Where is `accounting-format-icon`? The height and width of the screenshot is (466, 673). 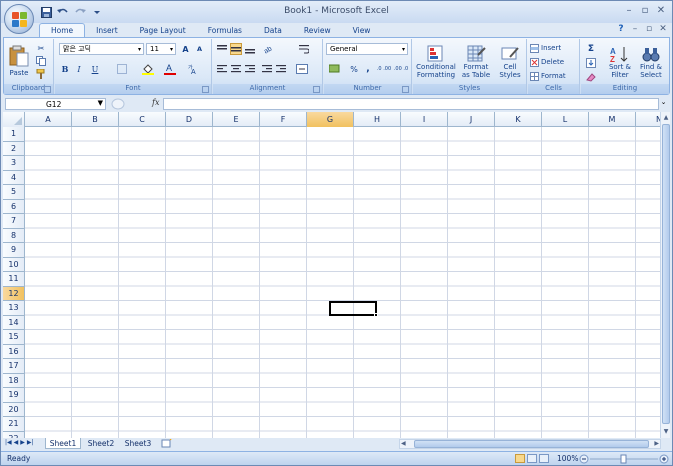
accounting-format-icon is located at coordinates (335, 69).